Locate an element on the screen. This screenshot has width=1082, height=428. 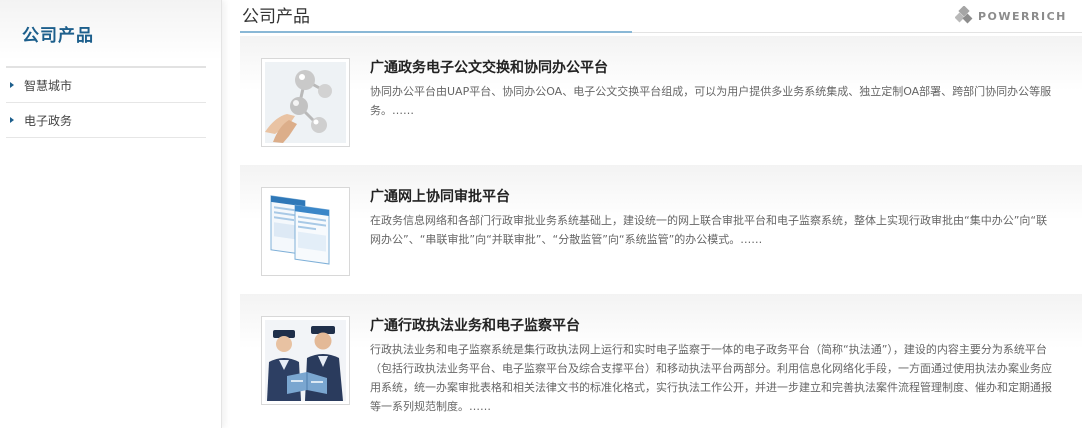
sidebar-item-smart-city: 智慧城市 is located at coordinates (106, 85).